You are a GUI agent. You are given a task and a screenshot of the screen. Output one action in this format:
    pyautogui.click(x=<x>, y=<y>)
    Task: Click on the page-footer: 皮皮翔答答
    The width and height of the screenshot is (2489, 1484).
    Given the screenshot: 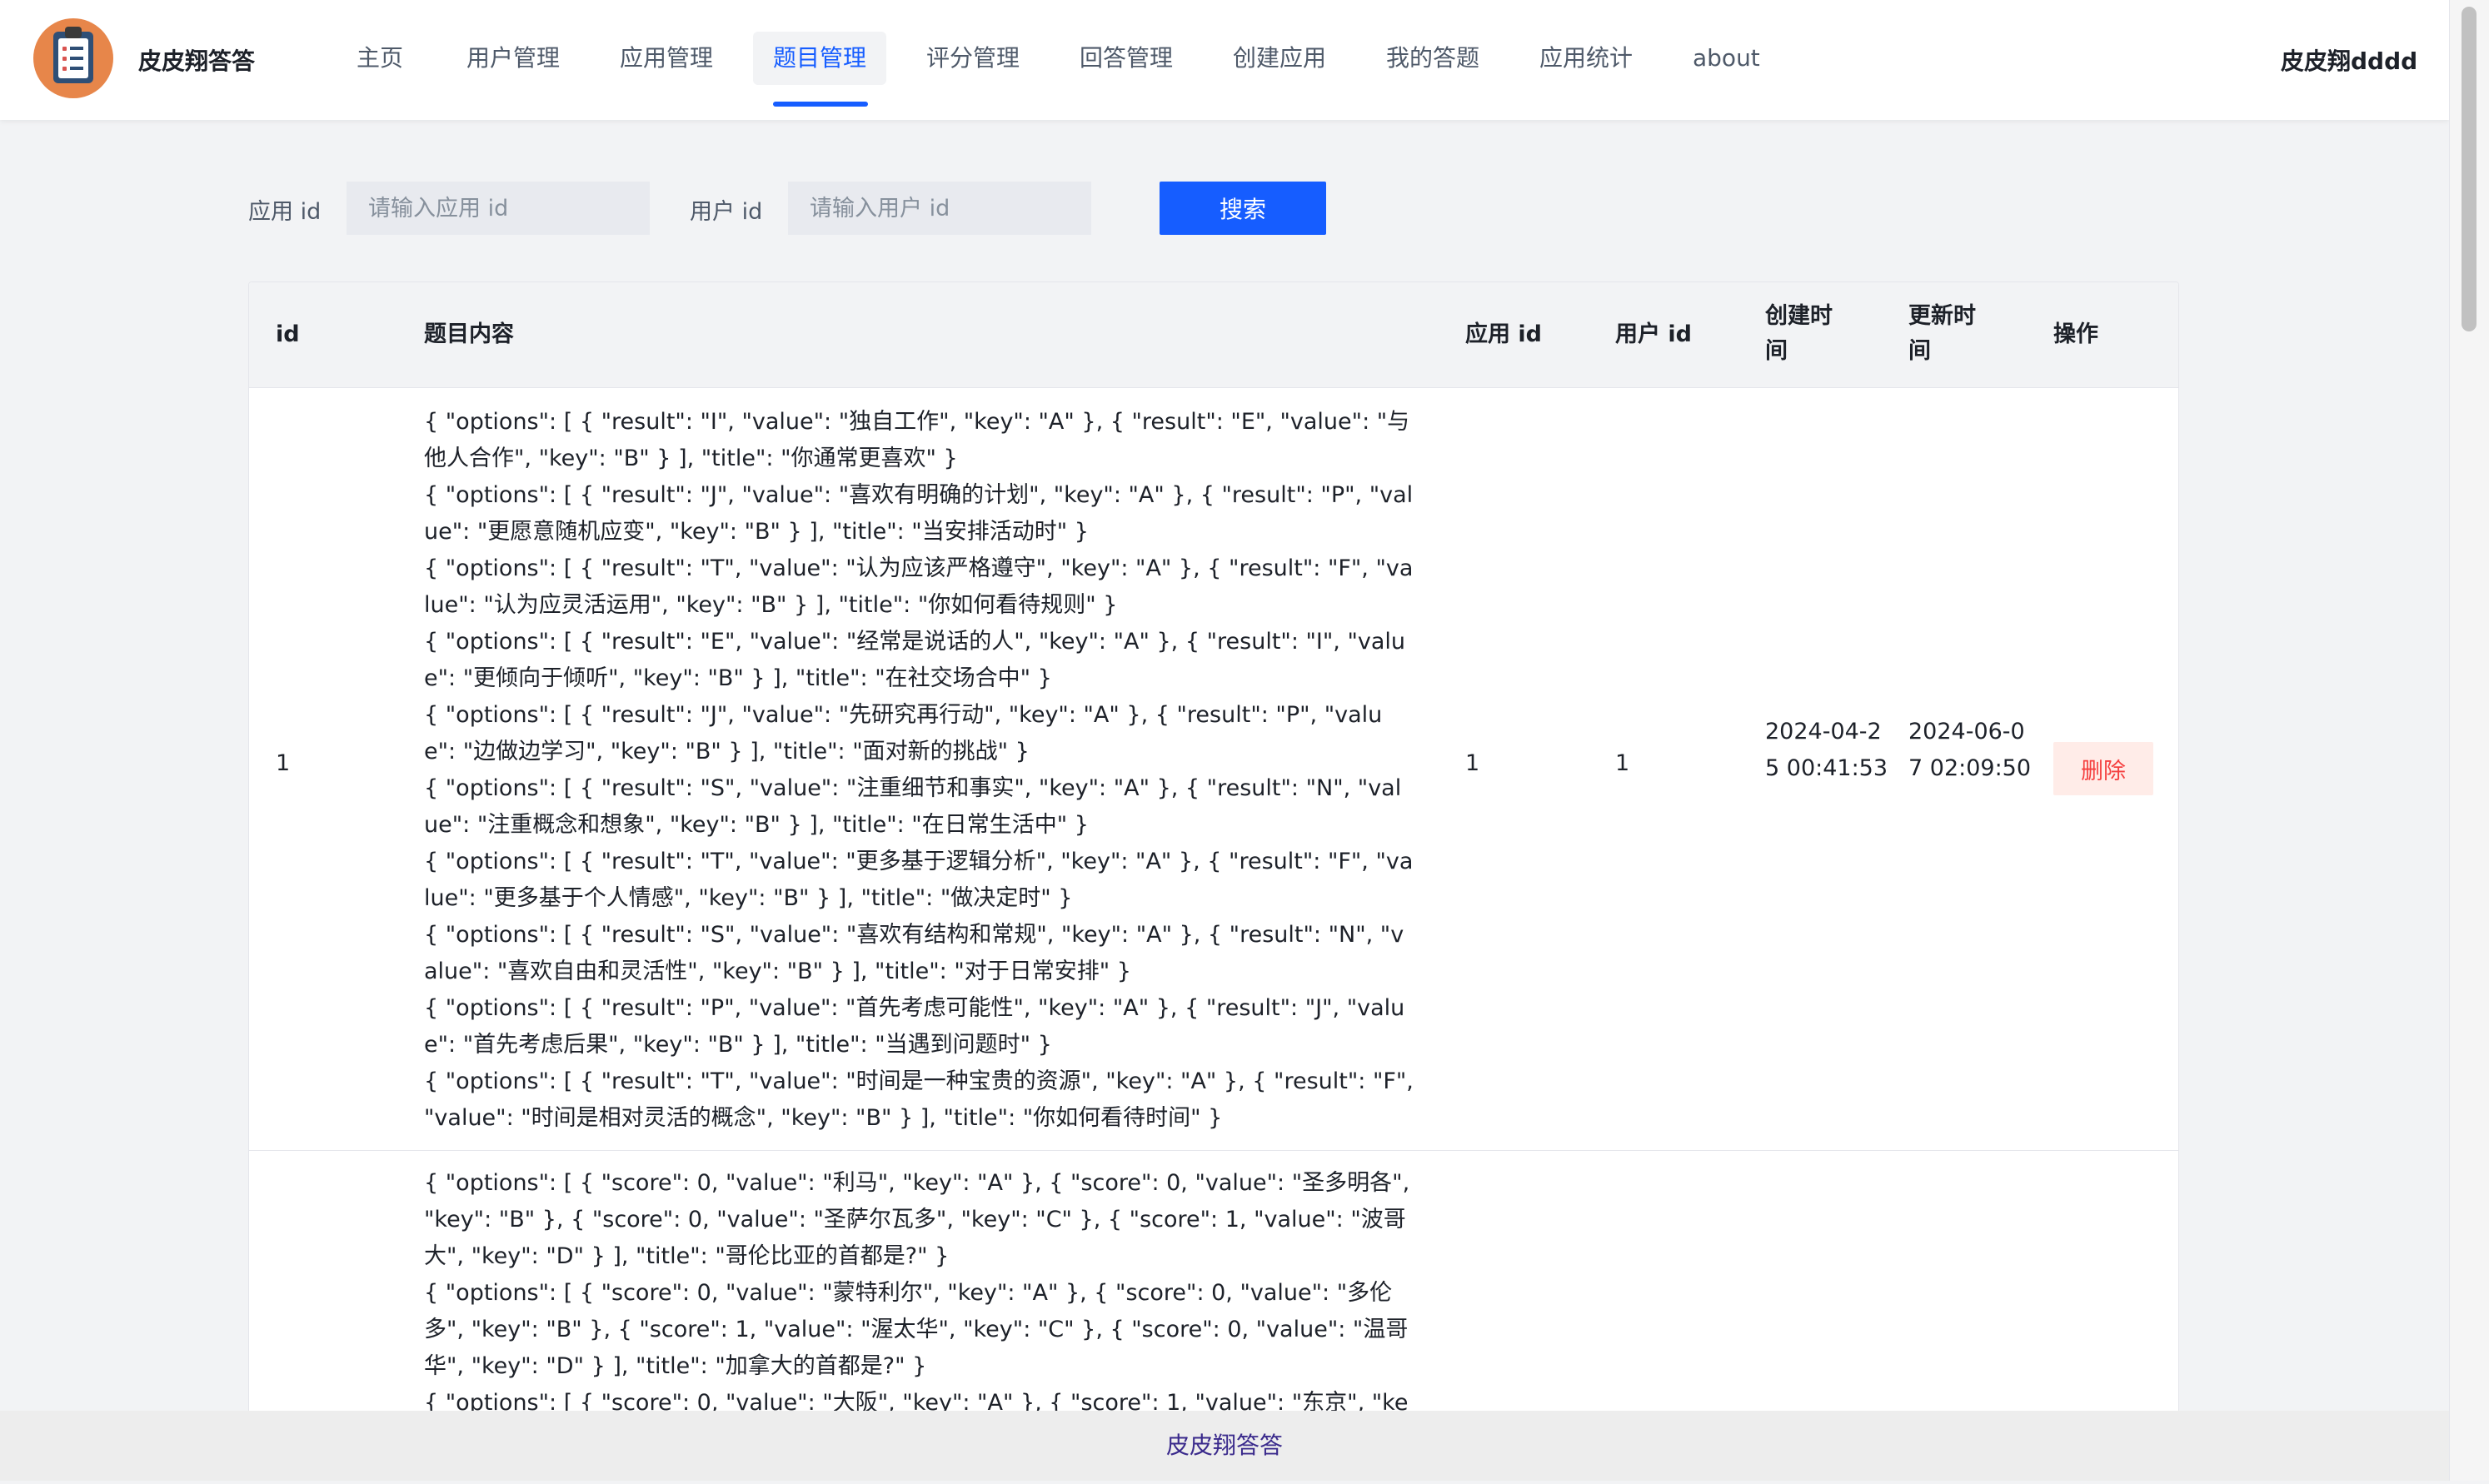 What is the action you would take?
    pyautogui.click(x=1224, y=1446)
    